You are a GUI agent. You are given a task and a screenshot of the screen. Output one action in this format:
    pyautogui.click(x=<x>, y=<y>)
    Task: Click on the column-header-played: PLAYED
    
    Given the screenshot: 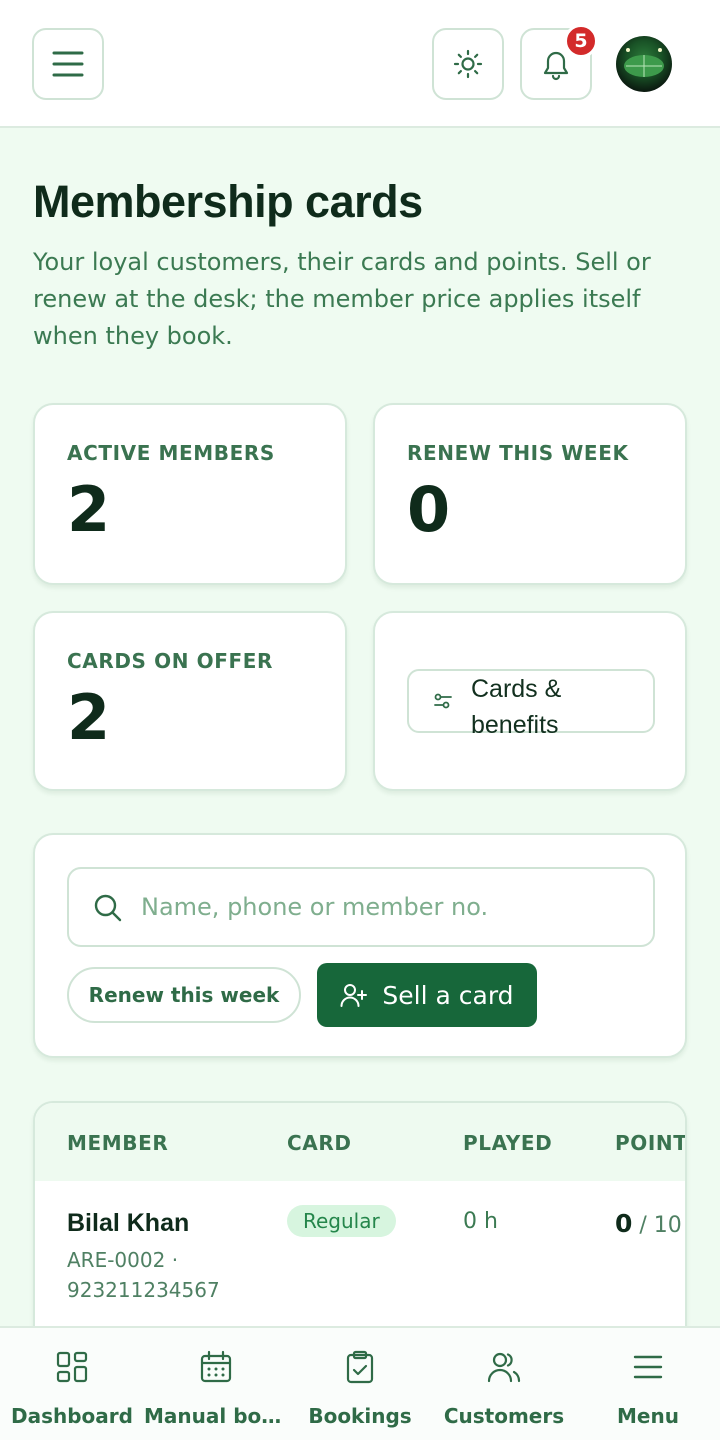 What is the action you would take?
    pyautogui.click(x=507, y=1143)
    